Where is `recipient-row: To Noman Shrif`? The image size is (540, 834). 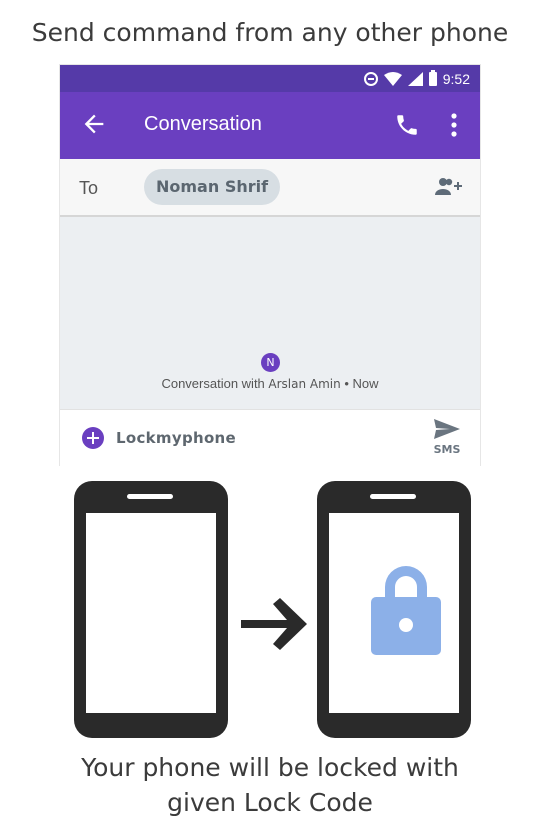 recipient-row: To Noman Shrif is located at coordinates (270, 188).